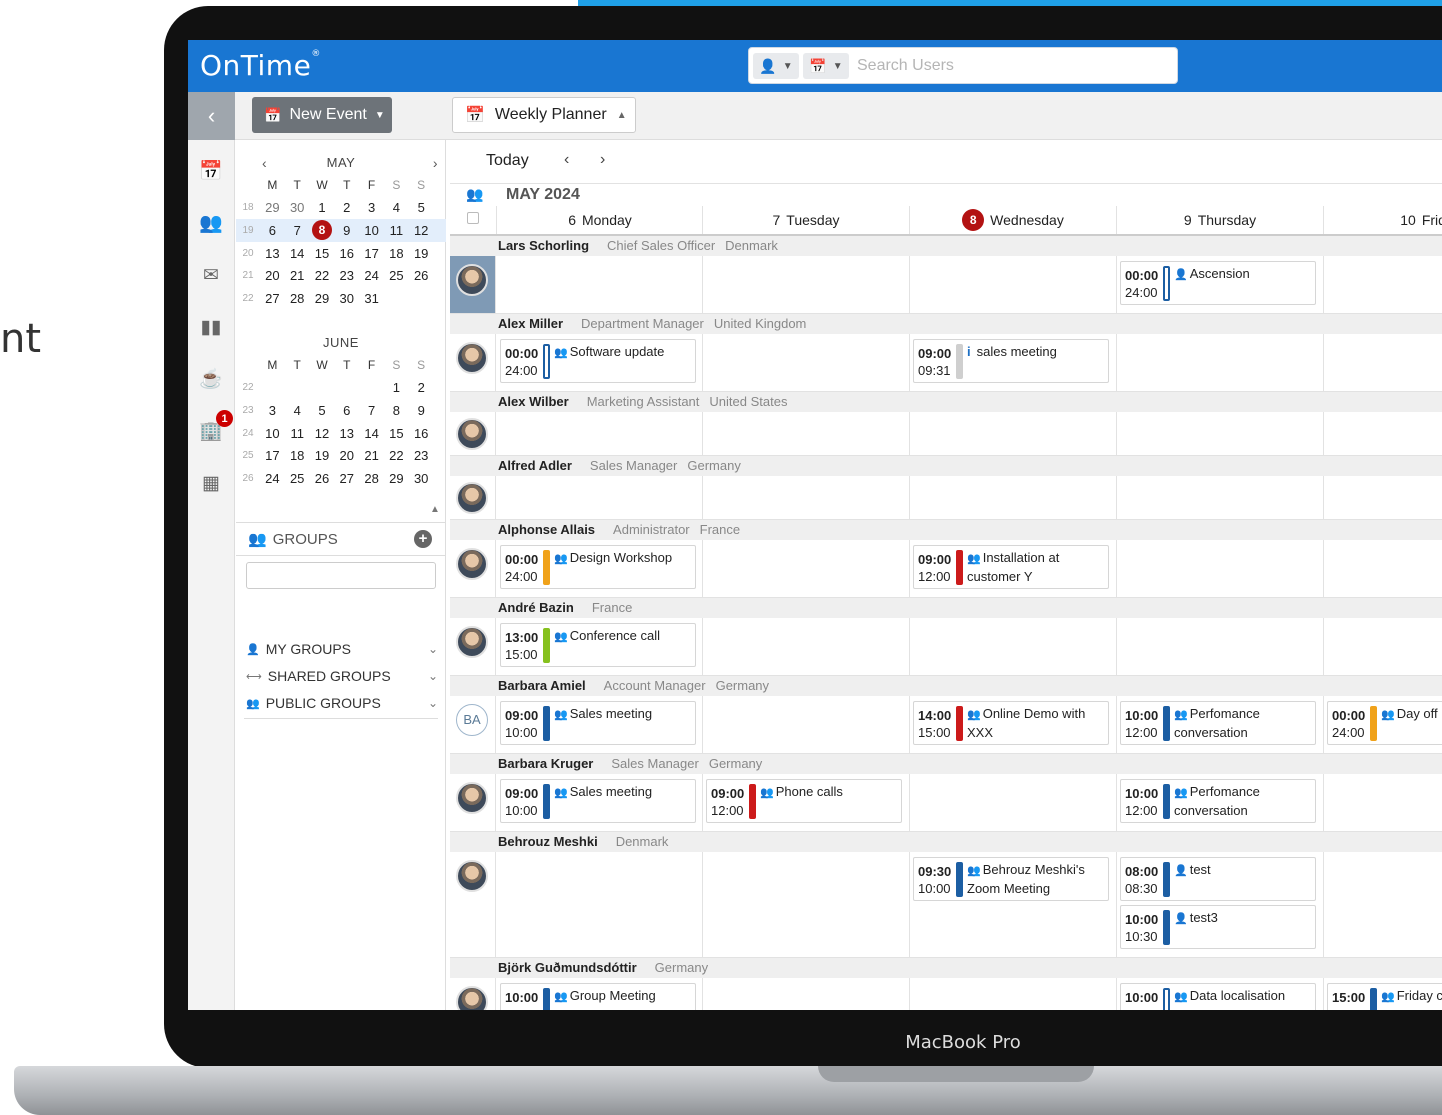 This screenshot has width=1442, height=1115. What do you see at coordinates (371, 478) in the screenshot?
I see `day-cell: 28` at bounding box center [371, 478].